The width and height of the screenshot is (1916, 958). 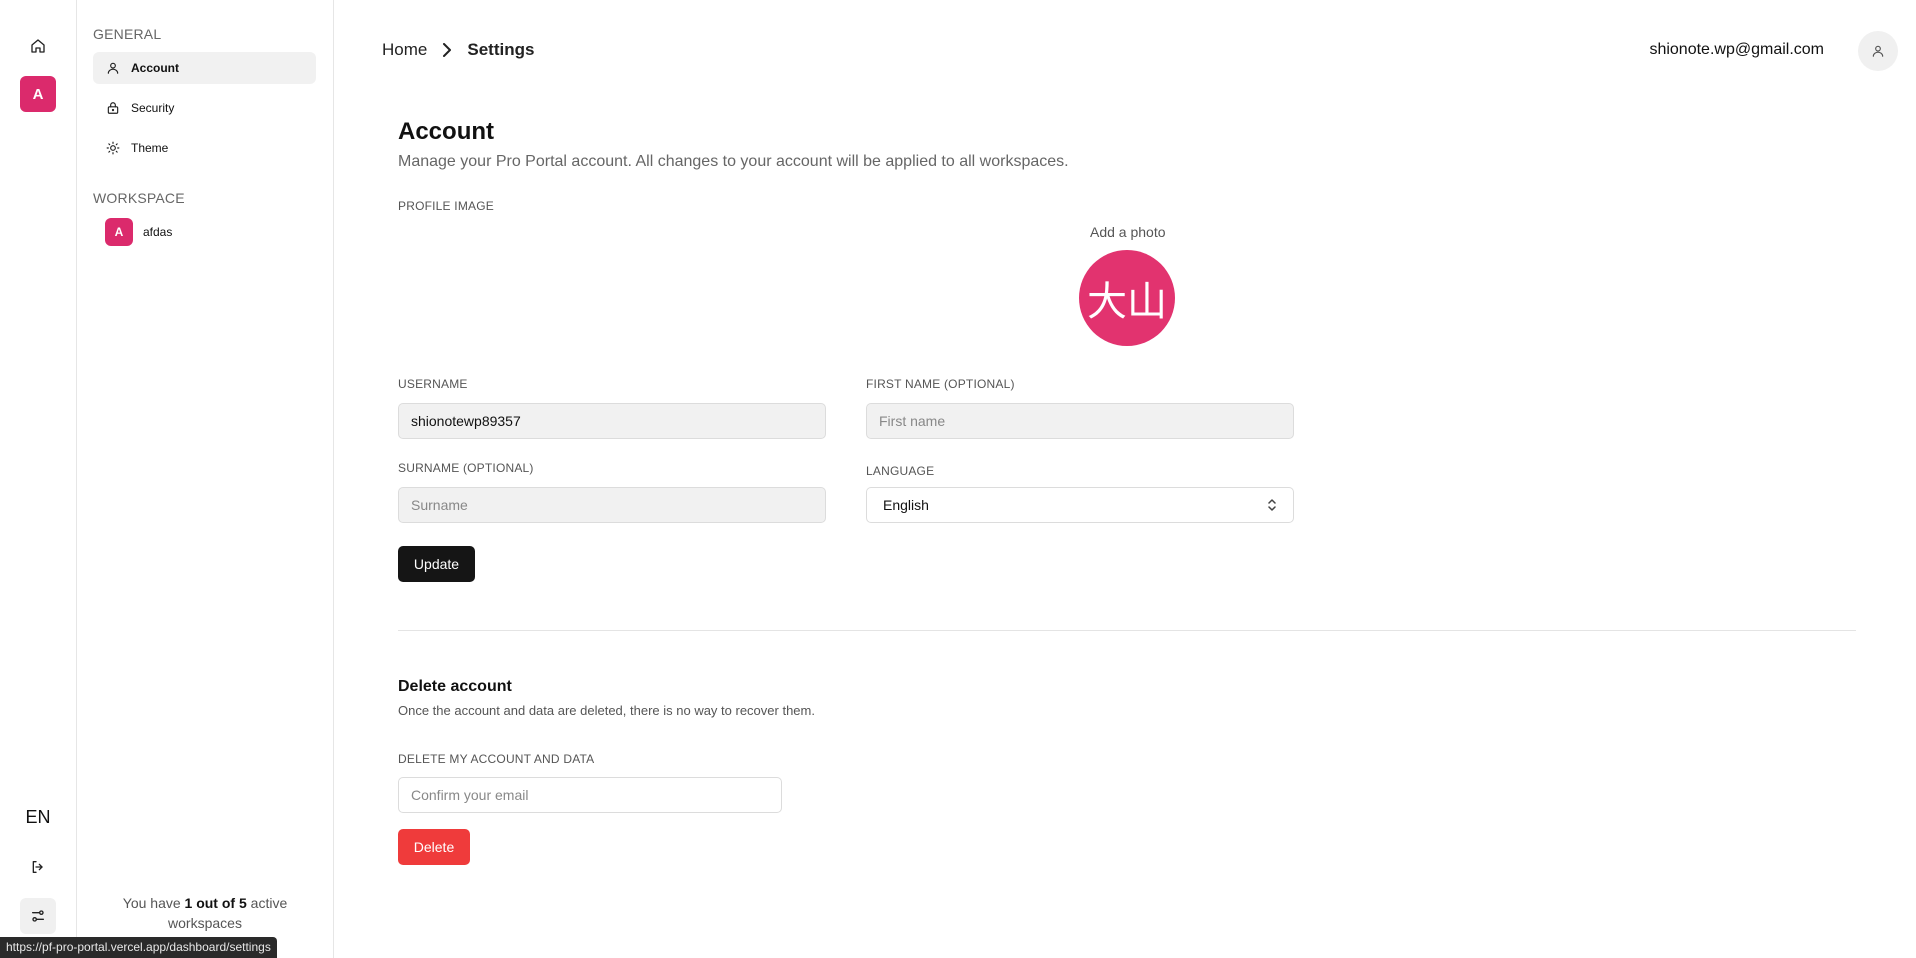 I want to click on profile-image-label: PROFILE IMAGE, so click(x=446, y=206).